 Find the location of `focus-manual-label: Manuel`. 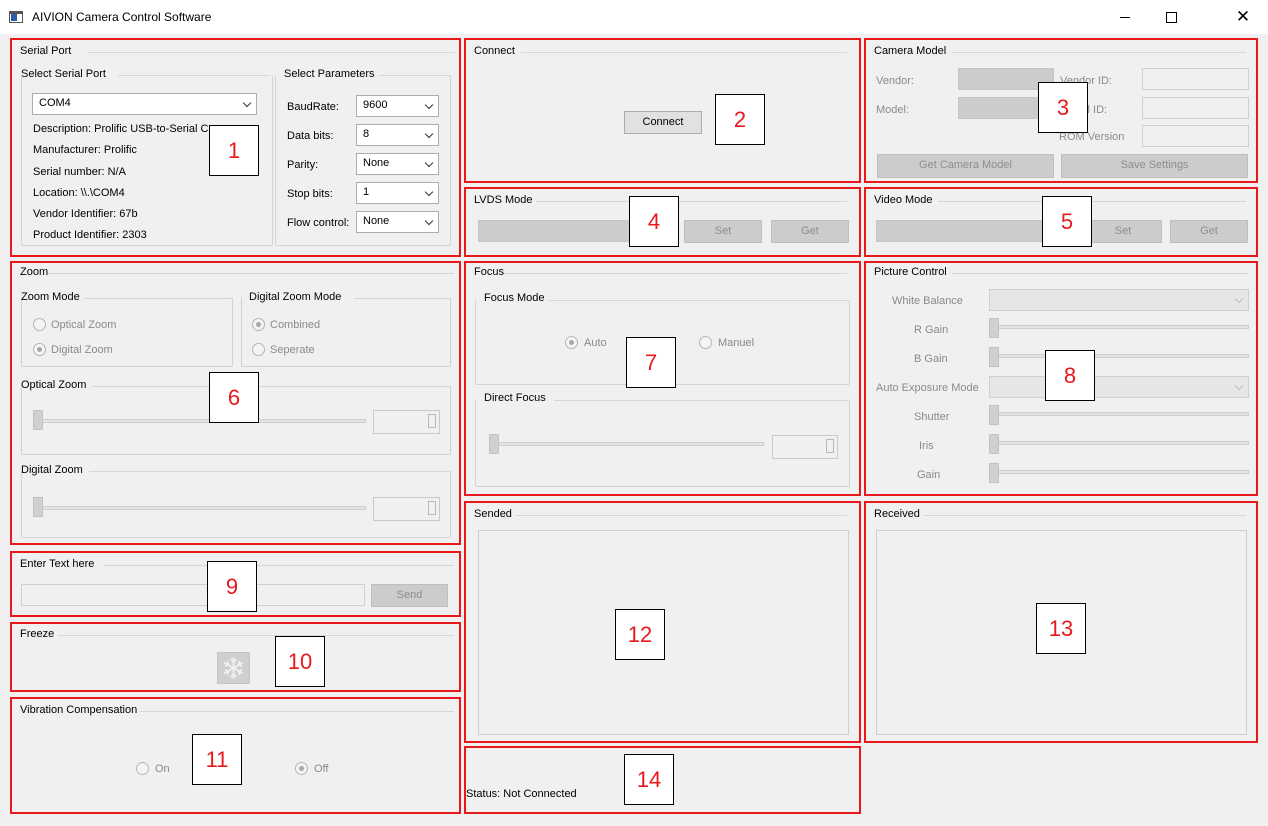

focus-manual-label: Manuel is located at coordinates (736, 343).